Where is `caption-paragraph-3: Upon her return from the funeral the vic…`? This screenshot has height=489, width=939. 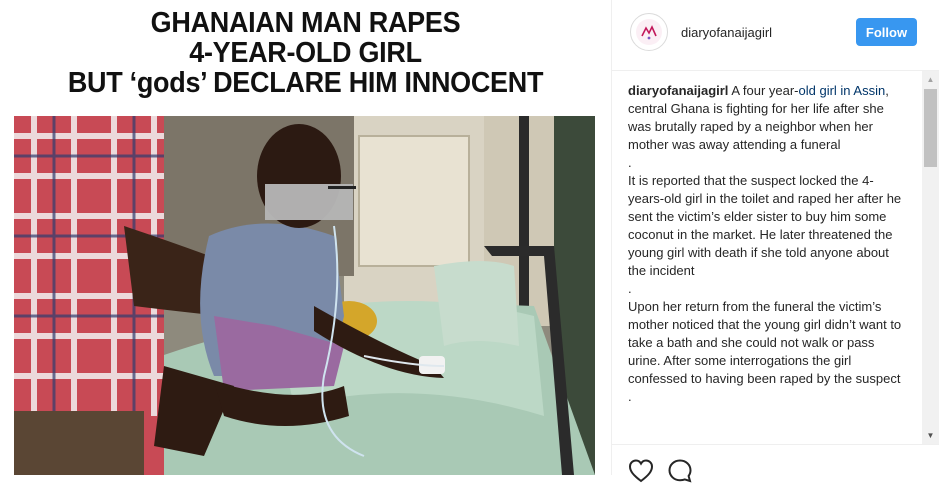
caption-paragraph-3: Upon her return from the funeral the vic… is located at coordinates (765, 342).